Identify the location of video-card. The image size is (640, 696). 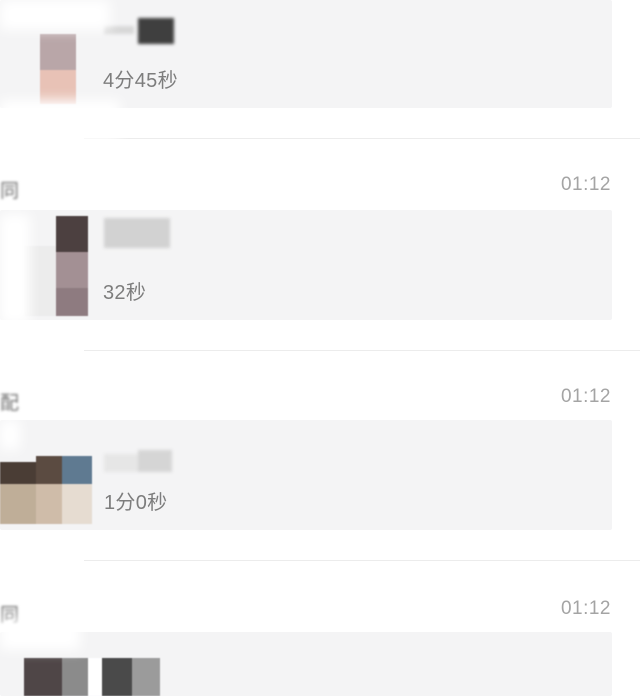
(306, 664).